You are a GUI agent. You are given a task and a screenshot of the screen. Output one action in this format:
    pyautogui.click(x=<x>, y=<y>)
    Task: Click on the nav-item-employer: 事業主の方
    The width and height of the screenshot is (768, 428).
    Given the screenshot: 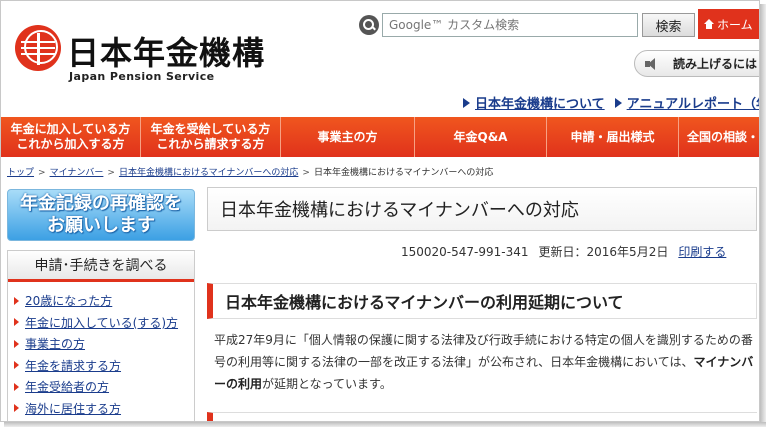 What is the action you would take?
    pyautogui.click(x=348, y=137)
    